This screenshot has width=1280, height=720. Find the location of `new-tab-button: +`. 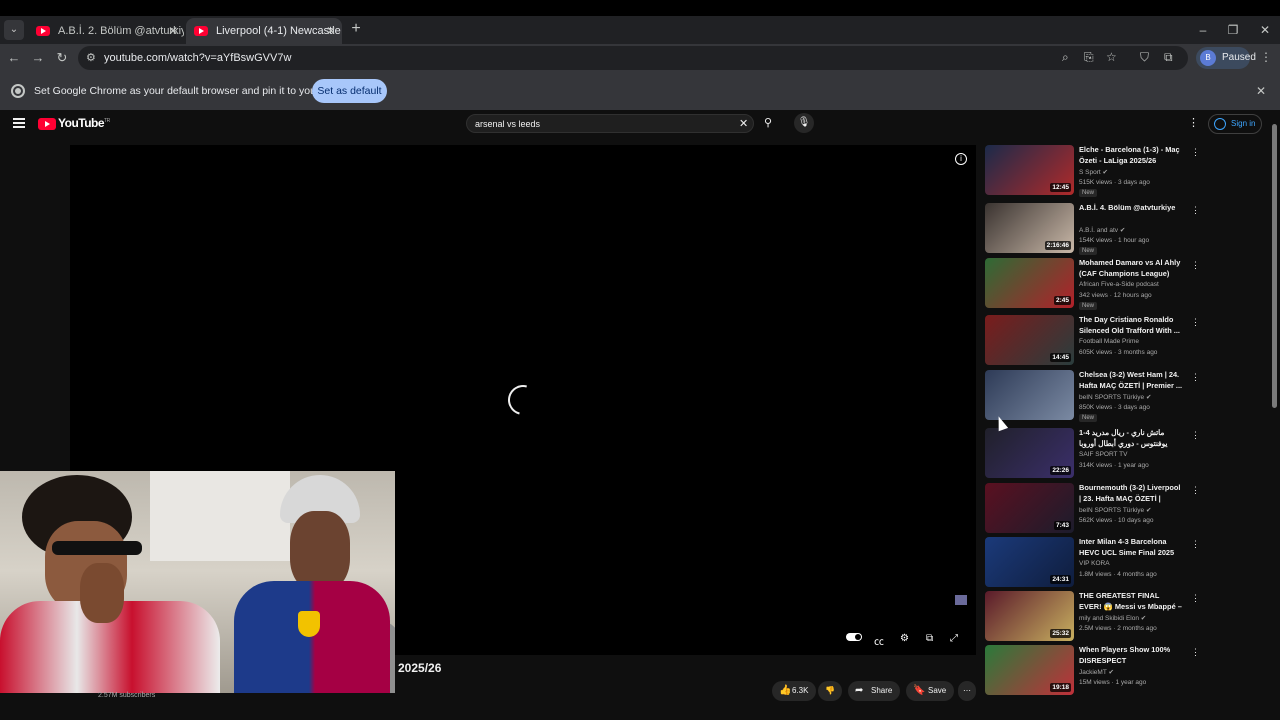

new-tab-button: + is located at coordinates (356, 30).